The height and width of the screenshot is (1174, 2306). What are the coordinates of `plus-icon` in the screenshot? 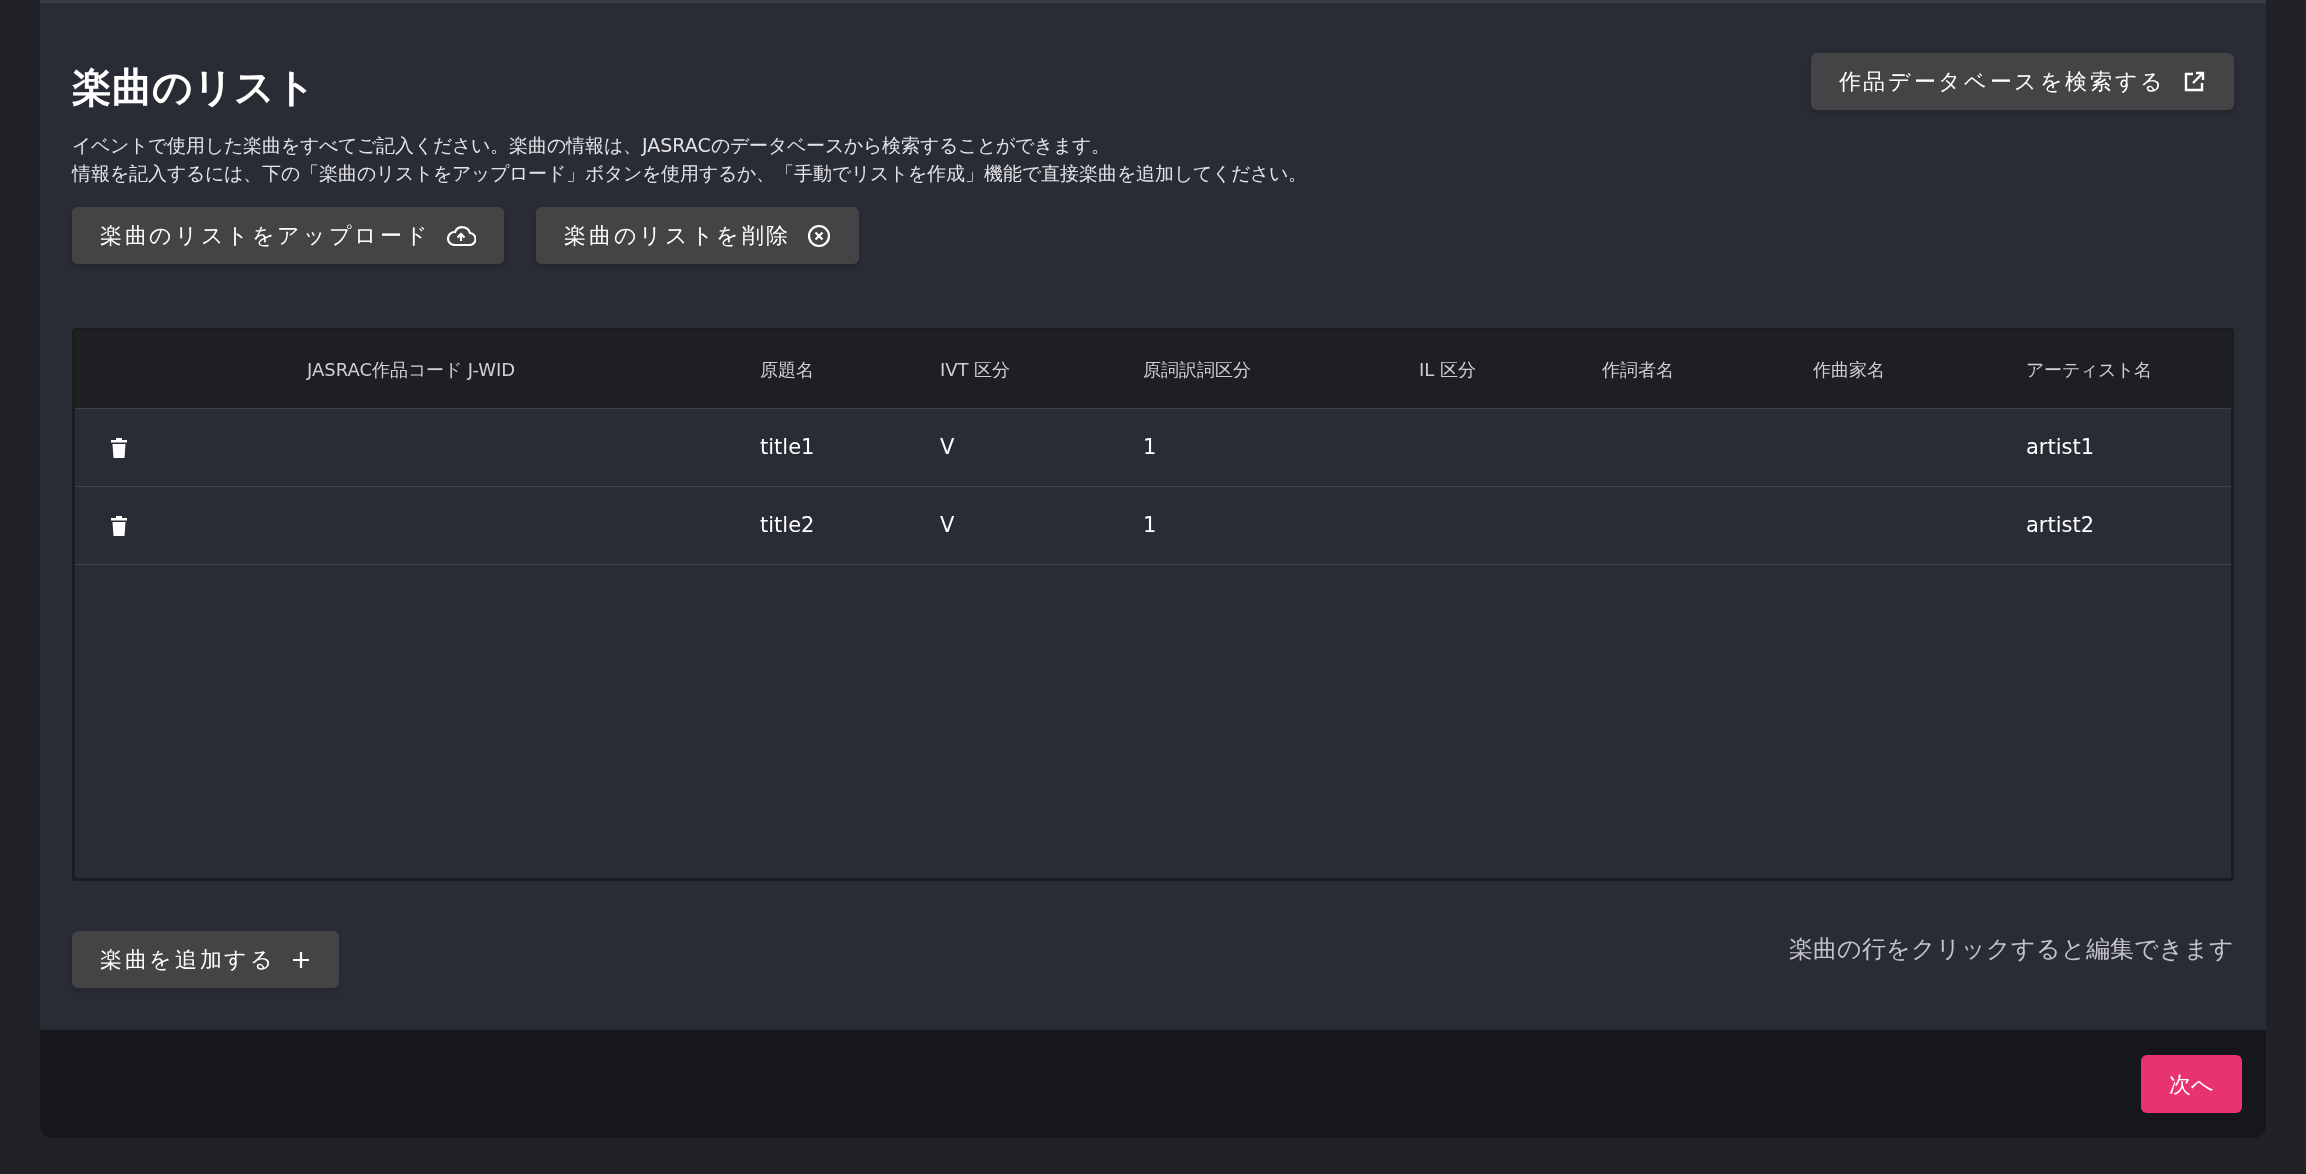 It's located at (301, 959).